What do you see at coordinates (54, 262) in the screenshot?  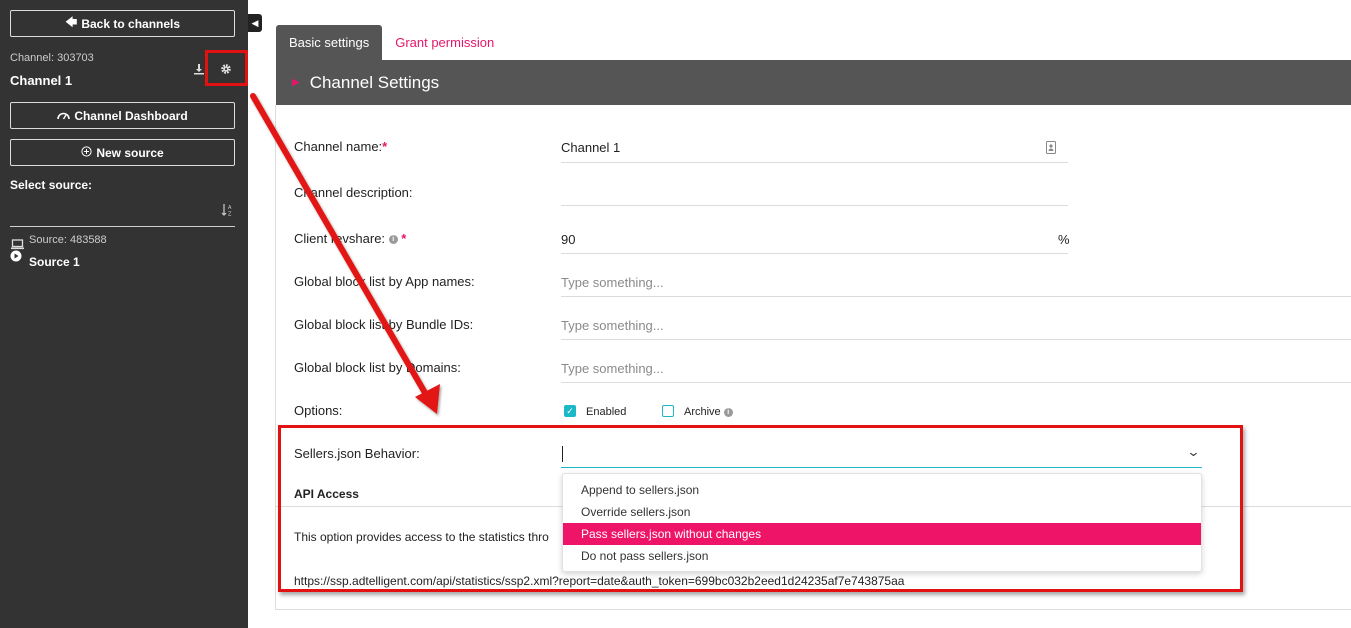 I see `source-name: Source 1` at bounding box center [54, 262].